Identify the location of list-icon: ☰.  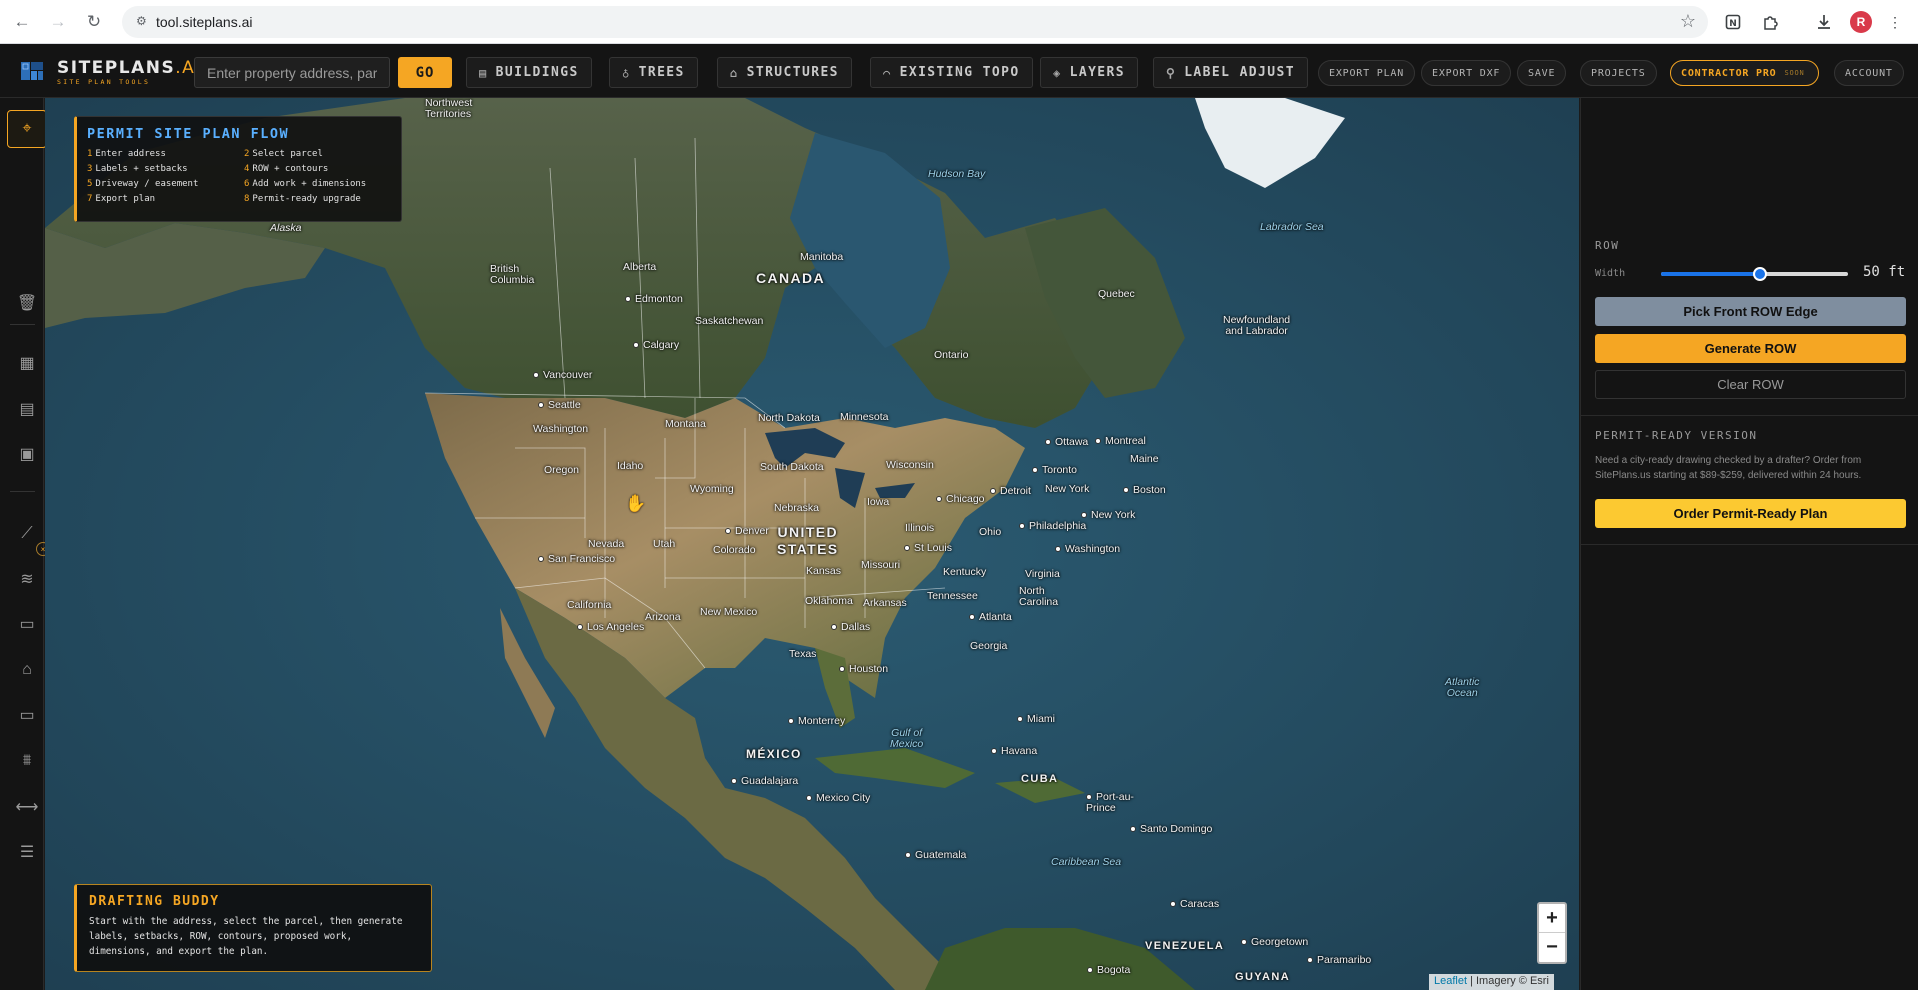
(27, 852).